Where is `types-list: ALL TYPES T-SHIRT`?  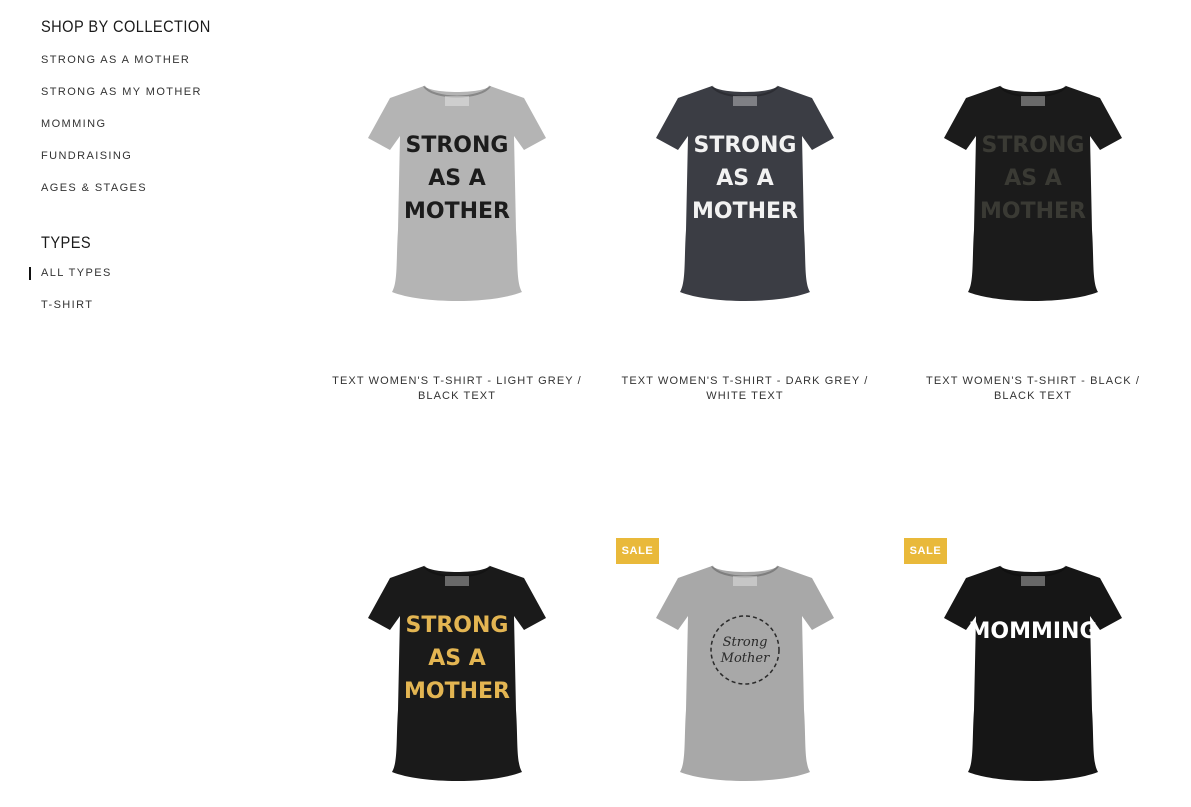 types-list: ALL TYPES T-SHIRT is located at coordinates (135, 289).